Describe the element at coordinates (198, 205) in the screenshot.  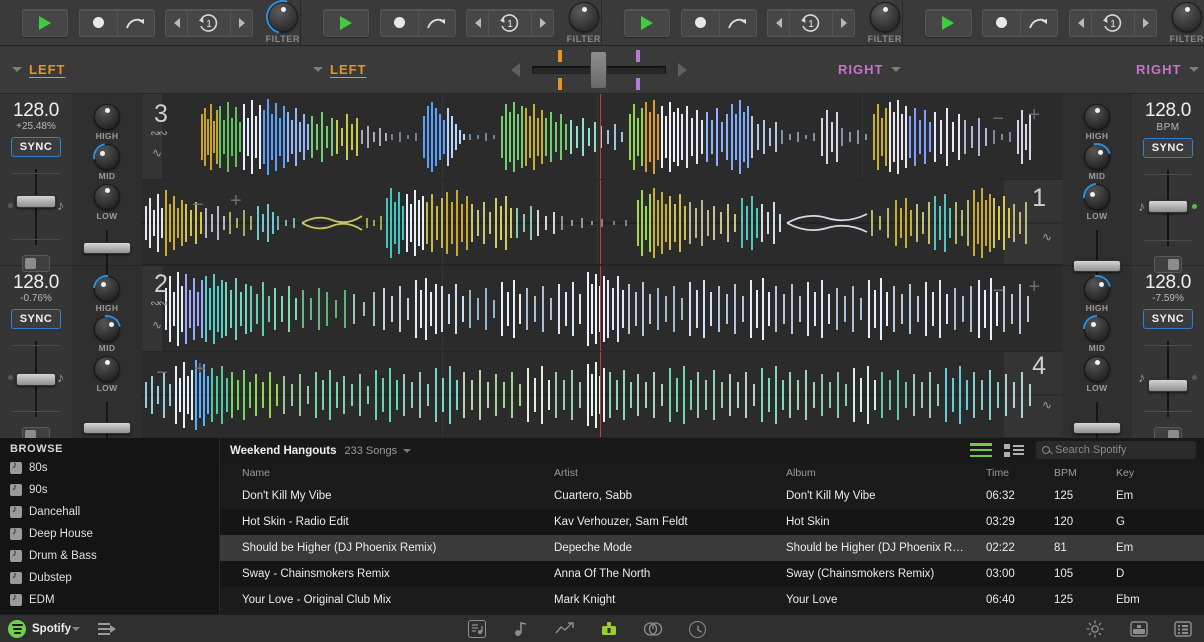
I see `waveform-zoom-out-deck-3: −` at that location.